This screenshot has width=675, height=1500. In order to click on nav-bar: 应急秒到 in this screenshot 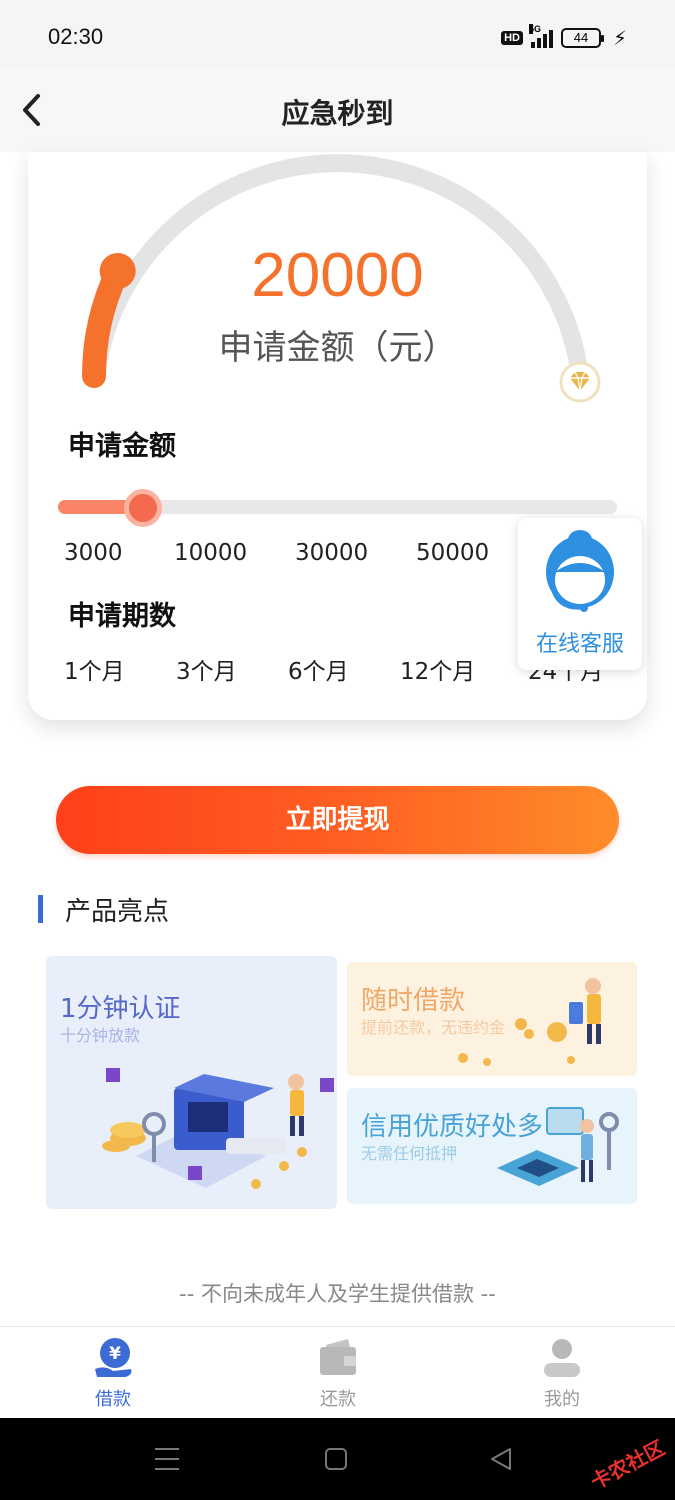, I will do `click(337, 110)`.